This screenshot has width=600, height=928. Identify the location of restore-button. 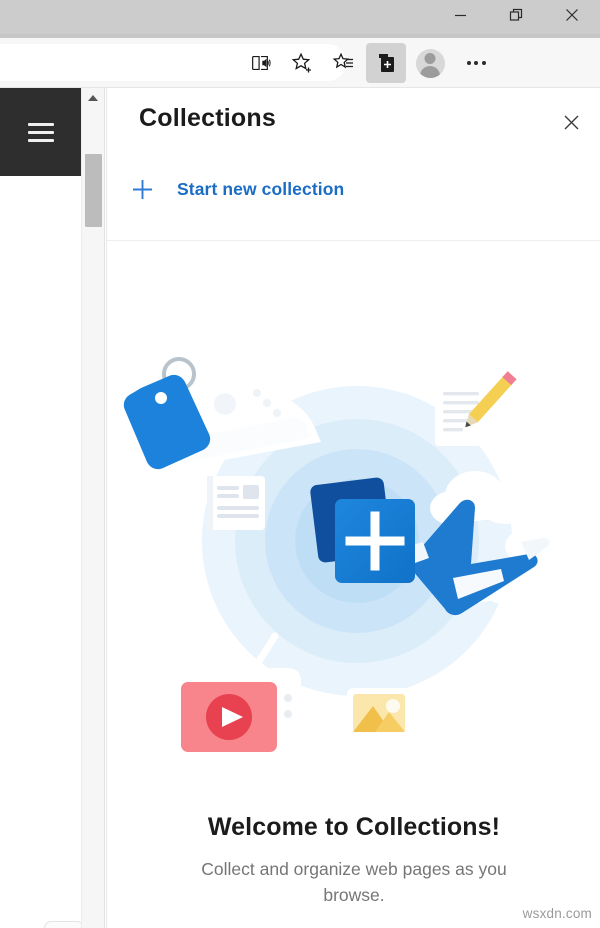
(516, 15).